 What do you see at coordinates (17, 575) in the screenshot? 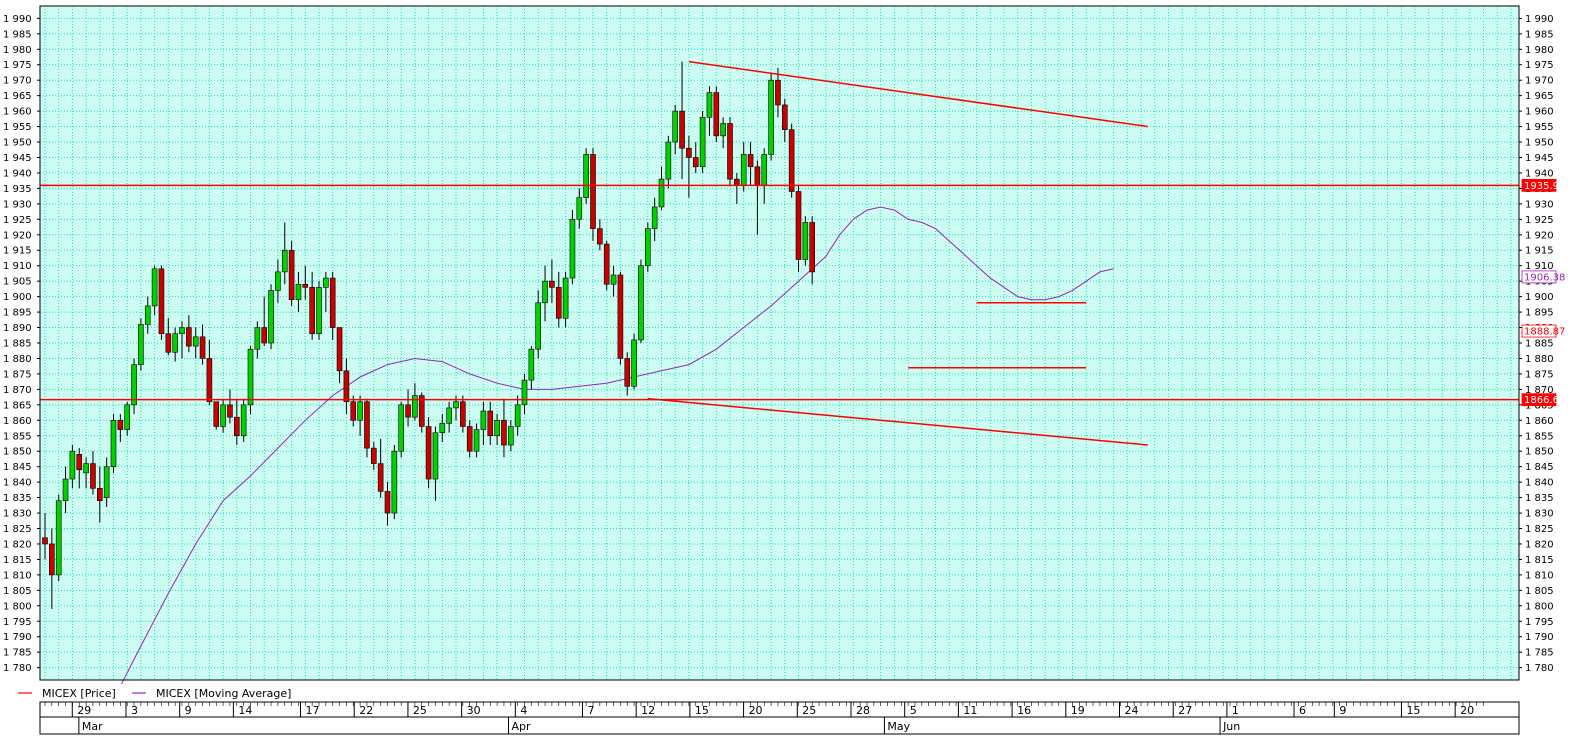
I see `y-tick-label: 1 810` at bounding box center [17, 575].